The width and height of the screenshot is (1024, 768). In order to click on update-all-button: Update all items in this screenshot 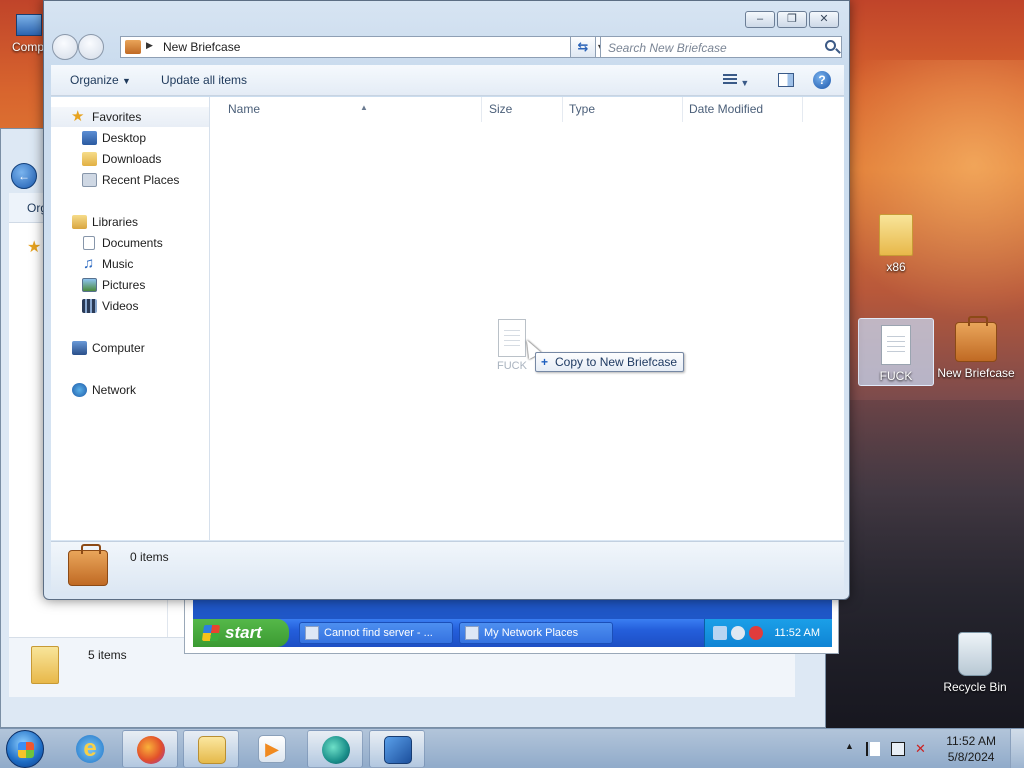, I will do `click(204, 80)`.